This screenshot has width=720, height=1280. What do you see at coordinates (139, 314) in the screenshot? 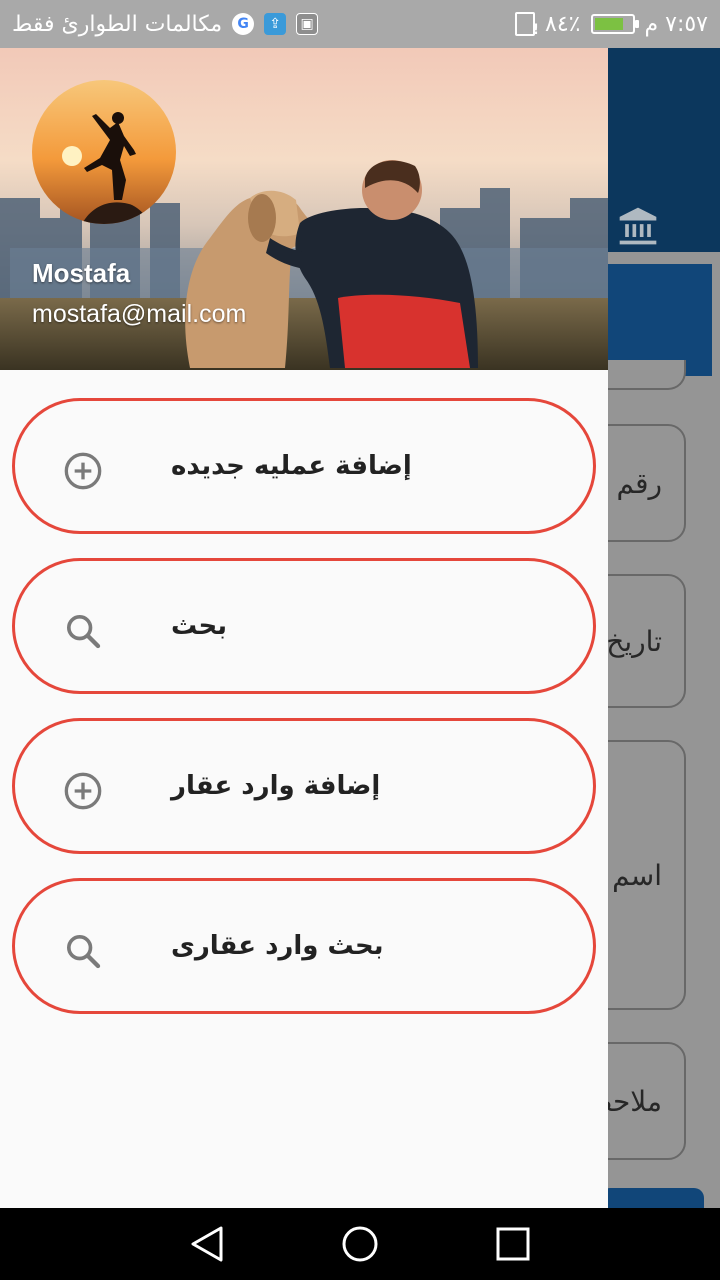
I see `user-email: mostafa@mail.com` at bounding box center [139, 314].